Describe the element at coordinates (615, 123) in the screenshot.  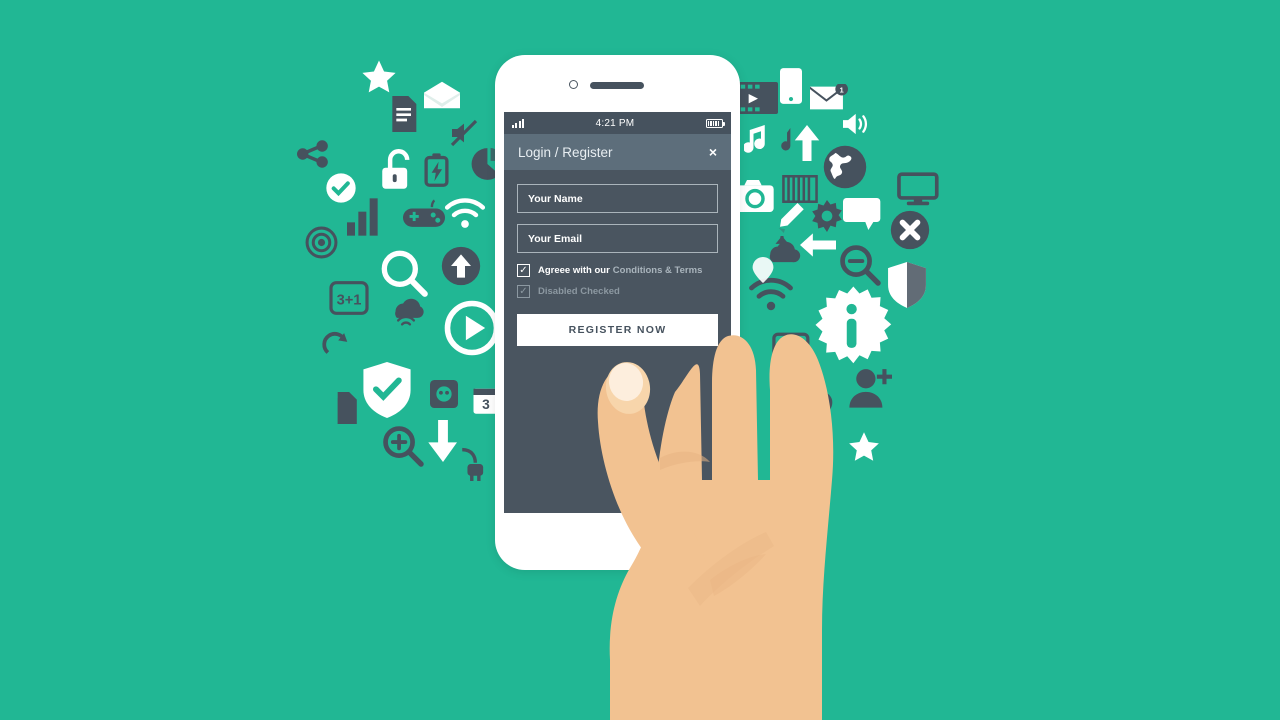
I see `status-bar-time: 4:21 PM` at that location.